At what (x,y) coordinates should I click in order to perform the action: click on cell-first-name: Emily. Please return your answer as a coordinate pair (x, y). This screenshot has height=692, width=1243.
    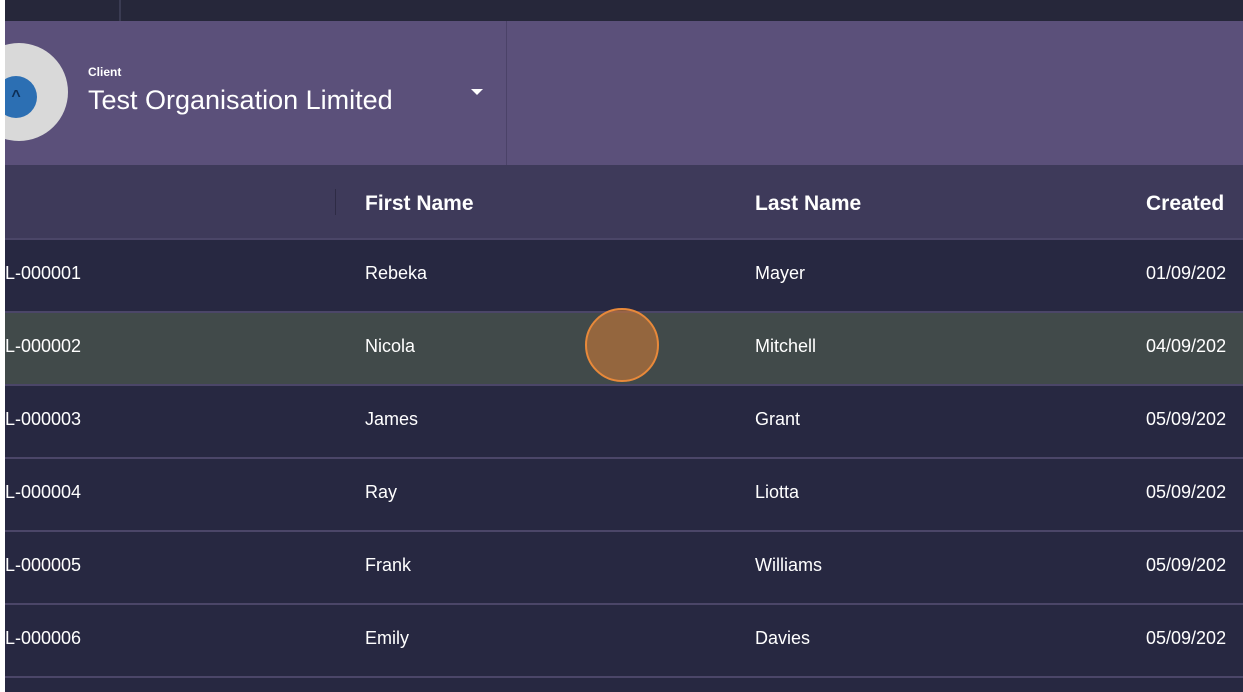
    Looking at the image, I should click on (387, 638).